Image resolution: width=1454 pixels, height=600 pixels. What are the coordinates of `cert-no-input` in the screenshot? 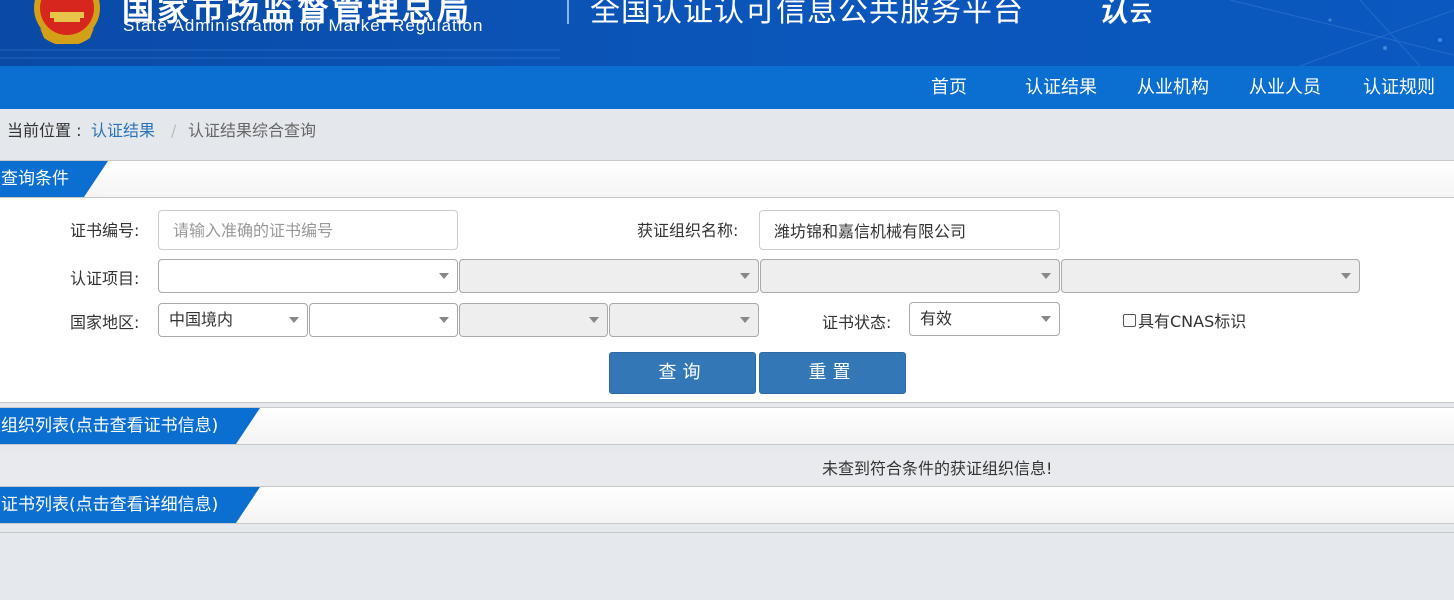 It's located at (308, 230).